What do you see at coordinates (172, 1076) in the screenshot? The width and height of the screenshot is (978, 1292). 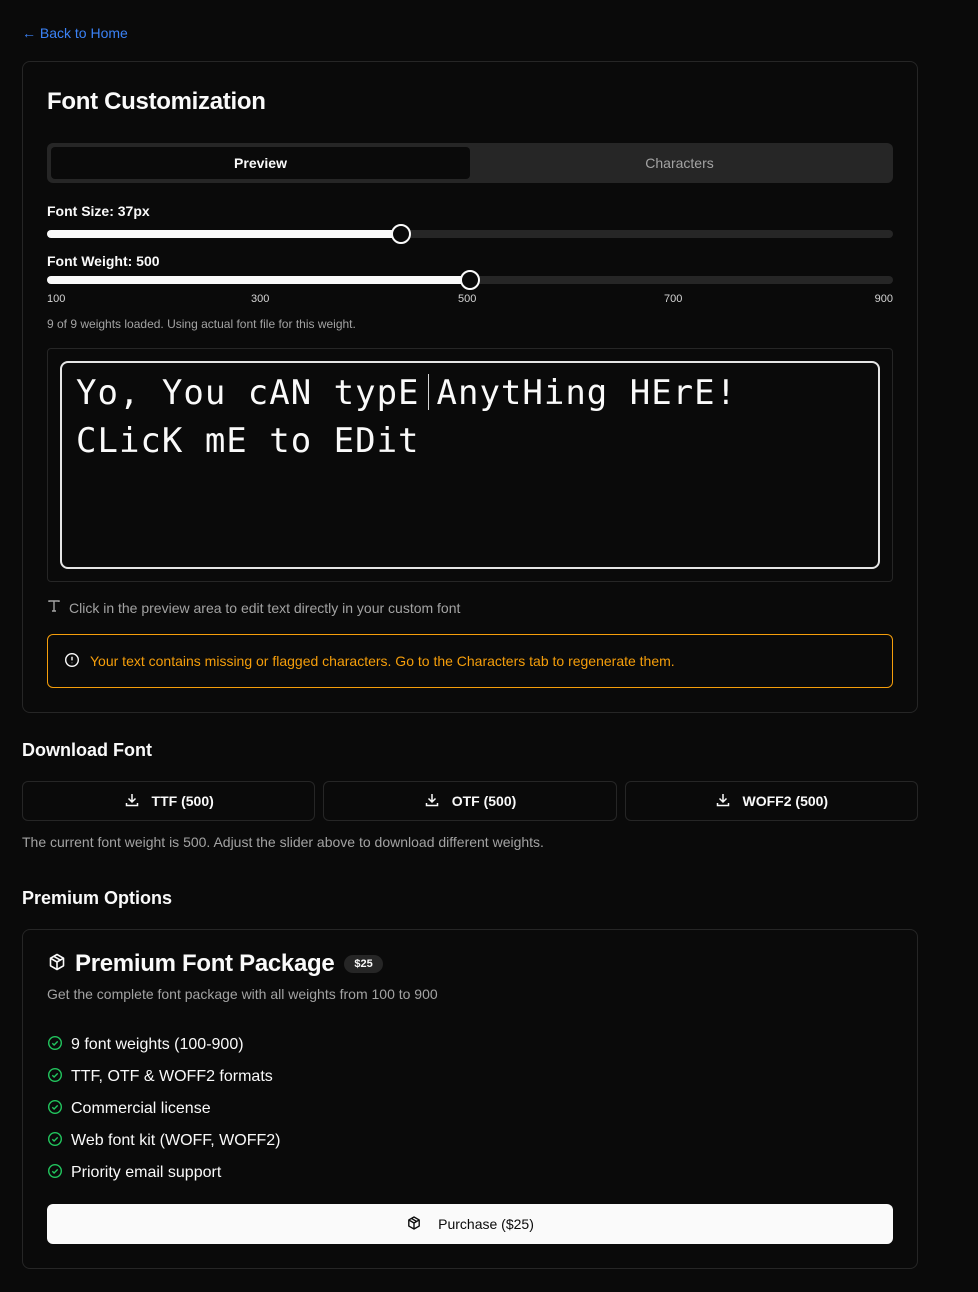 I see `feature-label: TTF, OTF & WOFF2 formats` at bounding box center [172, 1076].